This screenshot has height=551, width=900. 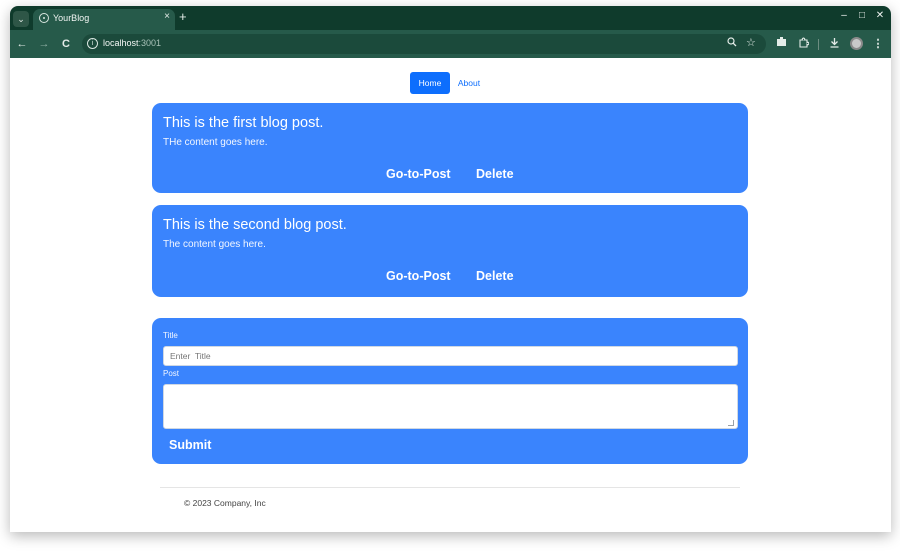 What do you see at coordinates (751, 42) in the screenshot?
I see `star-icon: ☆` at bounding box center [751, 42].